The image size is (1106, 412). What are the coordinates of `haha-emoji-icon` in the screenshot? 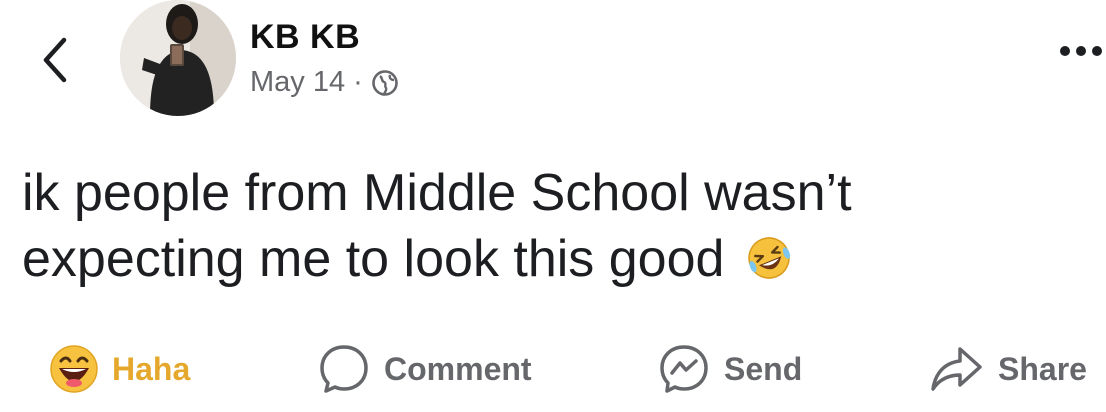 It's located at (74, 369).